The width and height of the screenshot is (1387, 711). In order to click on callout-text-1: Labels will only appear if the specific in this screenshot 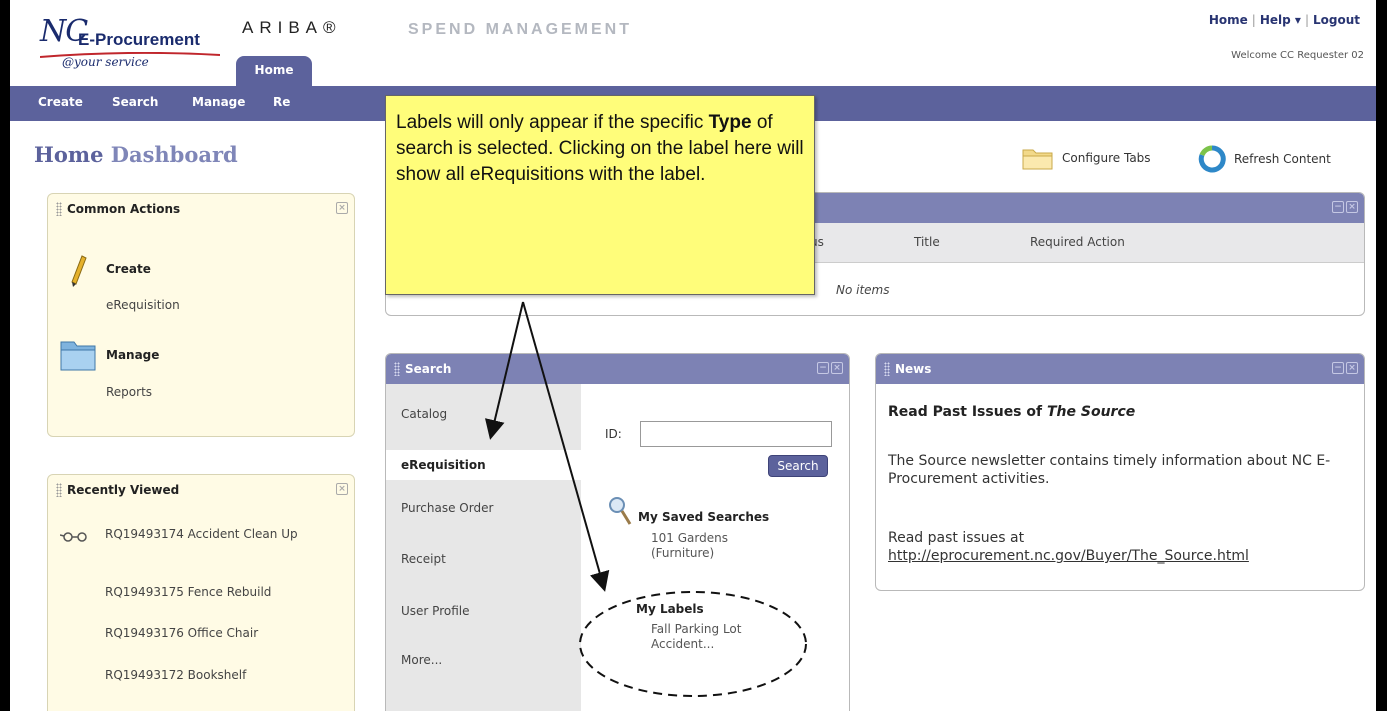, I will do `click(552, 122)`.